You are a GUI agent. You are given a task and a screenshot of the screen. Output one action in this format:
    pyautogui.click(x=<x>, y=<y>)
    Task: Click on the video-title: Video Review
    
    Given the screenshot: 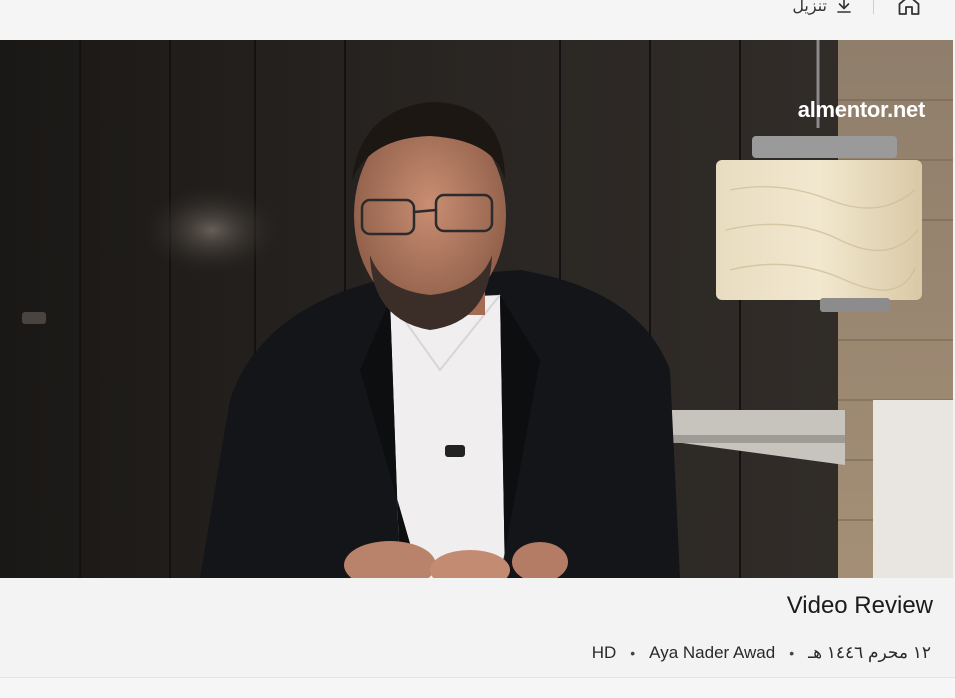 What is the action you would take?
    pyautogui.click(x=859, y=605)
    